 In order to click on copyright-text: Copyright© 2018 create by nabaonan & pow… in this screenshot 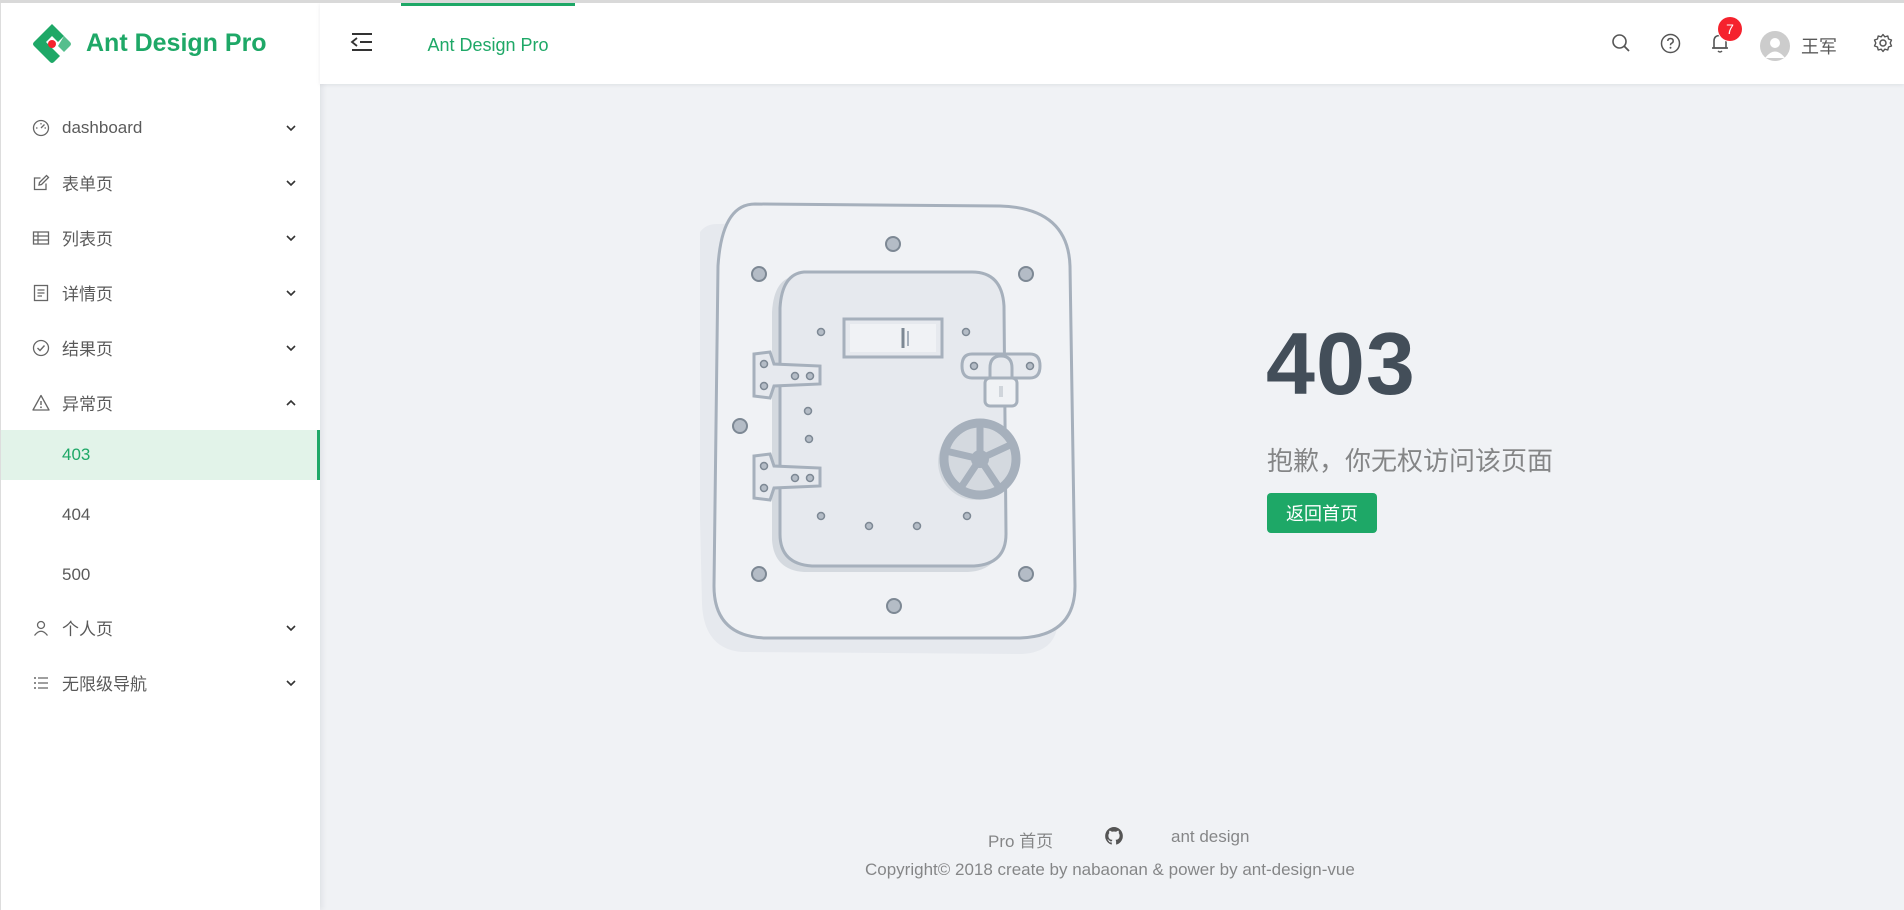, I will do `click(1110, 869)`.